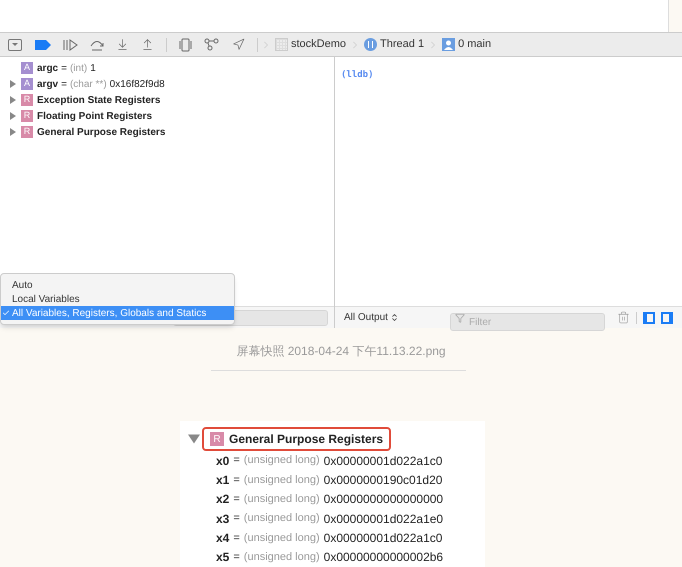 This screenshot has height=567, width=682. I want to click on right-pane-toggle, so click(667, 318).